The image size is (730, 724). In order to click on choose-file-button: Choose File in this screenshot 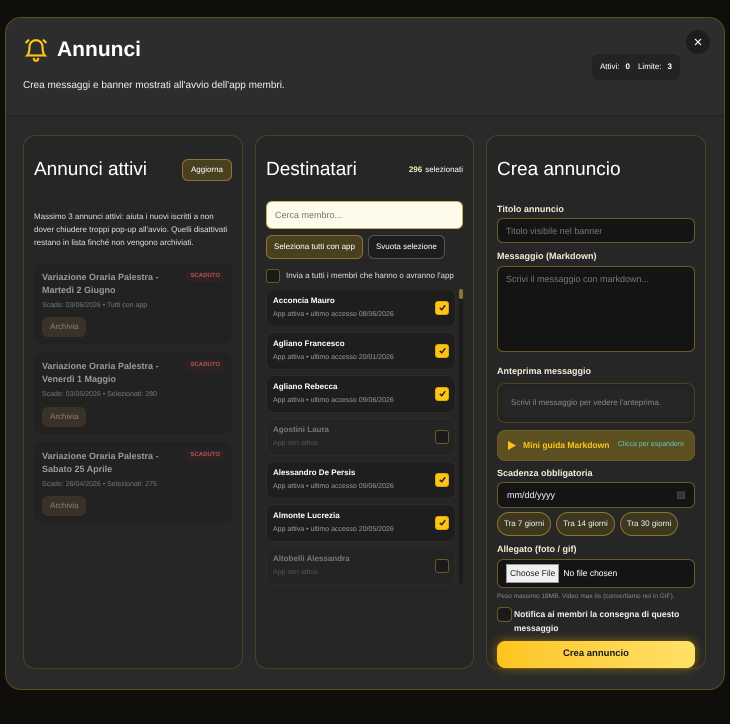, I will do `click(533, 573)`.